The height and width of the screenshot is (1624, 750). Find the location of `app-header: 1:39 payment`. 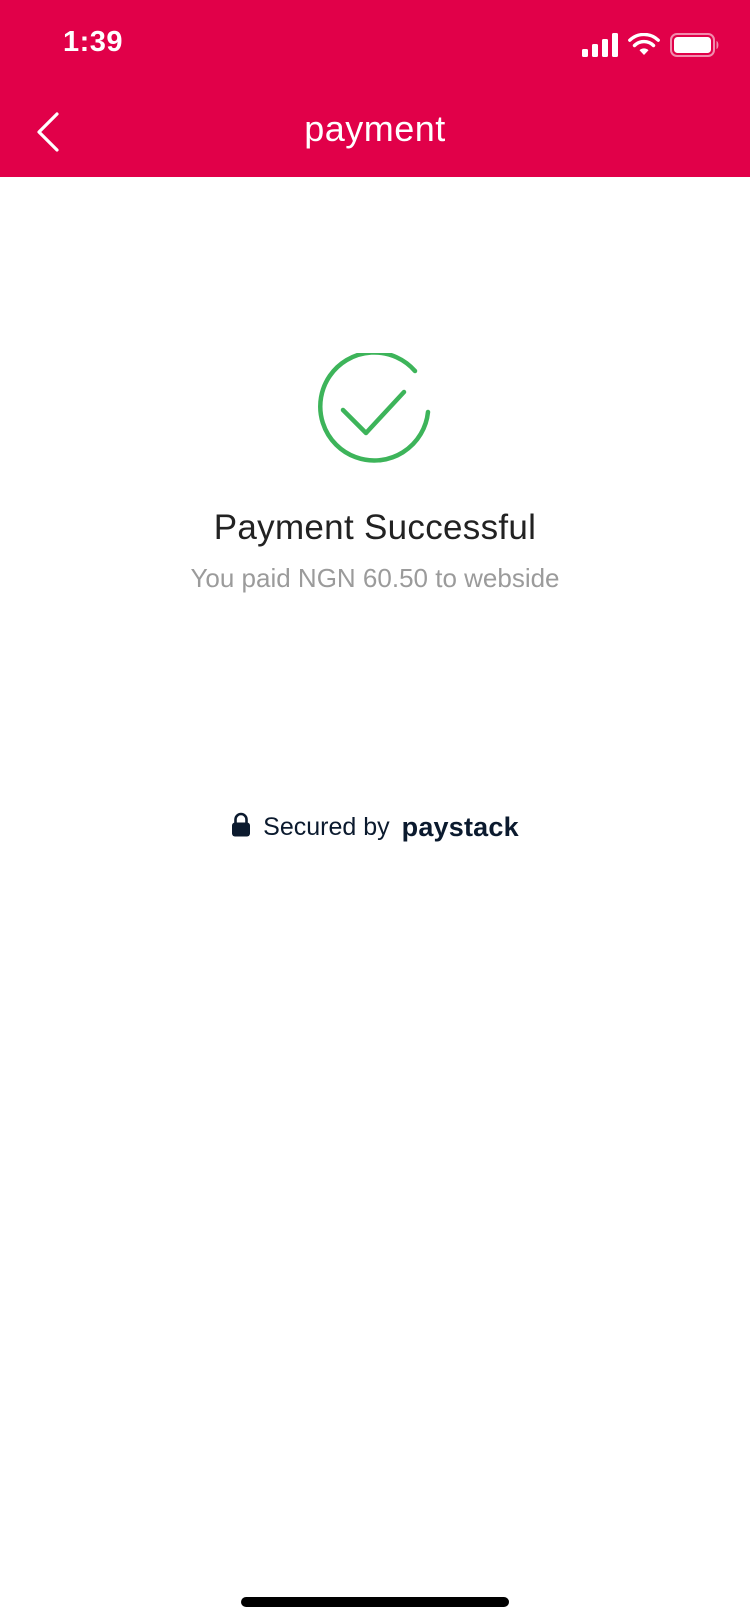

app-header: 1:39 payment is located at coordinates (375, 88).